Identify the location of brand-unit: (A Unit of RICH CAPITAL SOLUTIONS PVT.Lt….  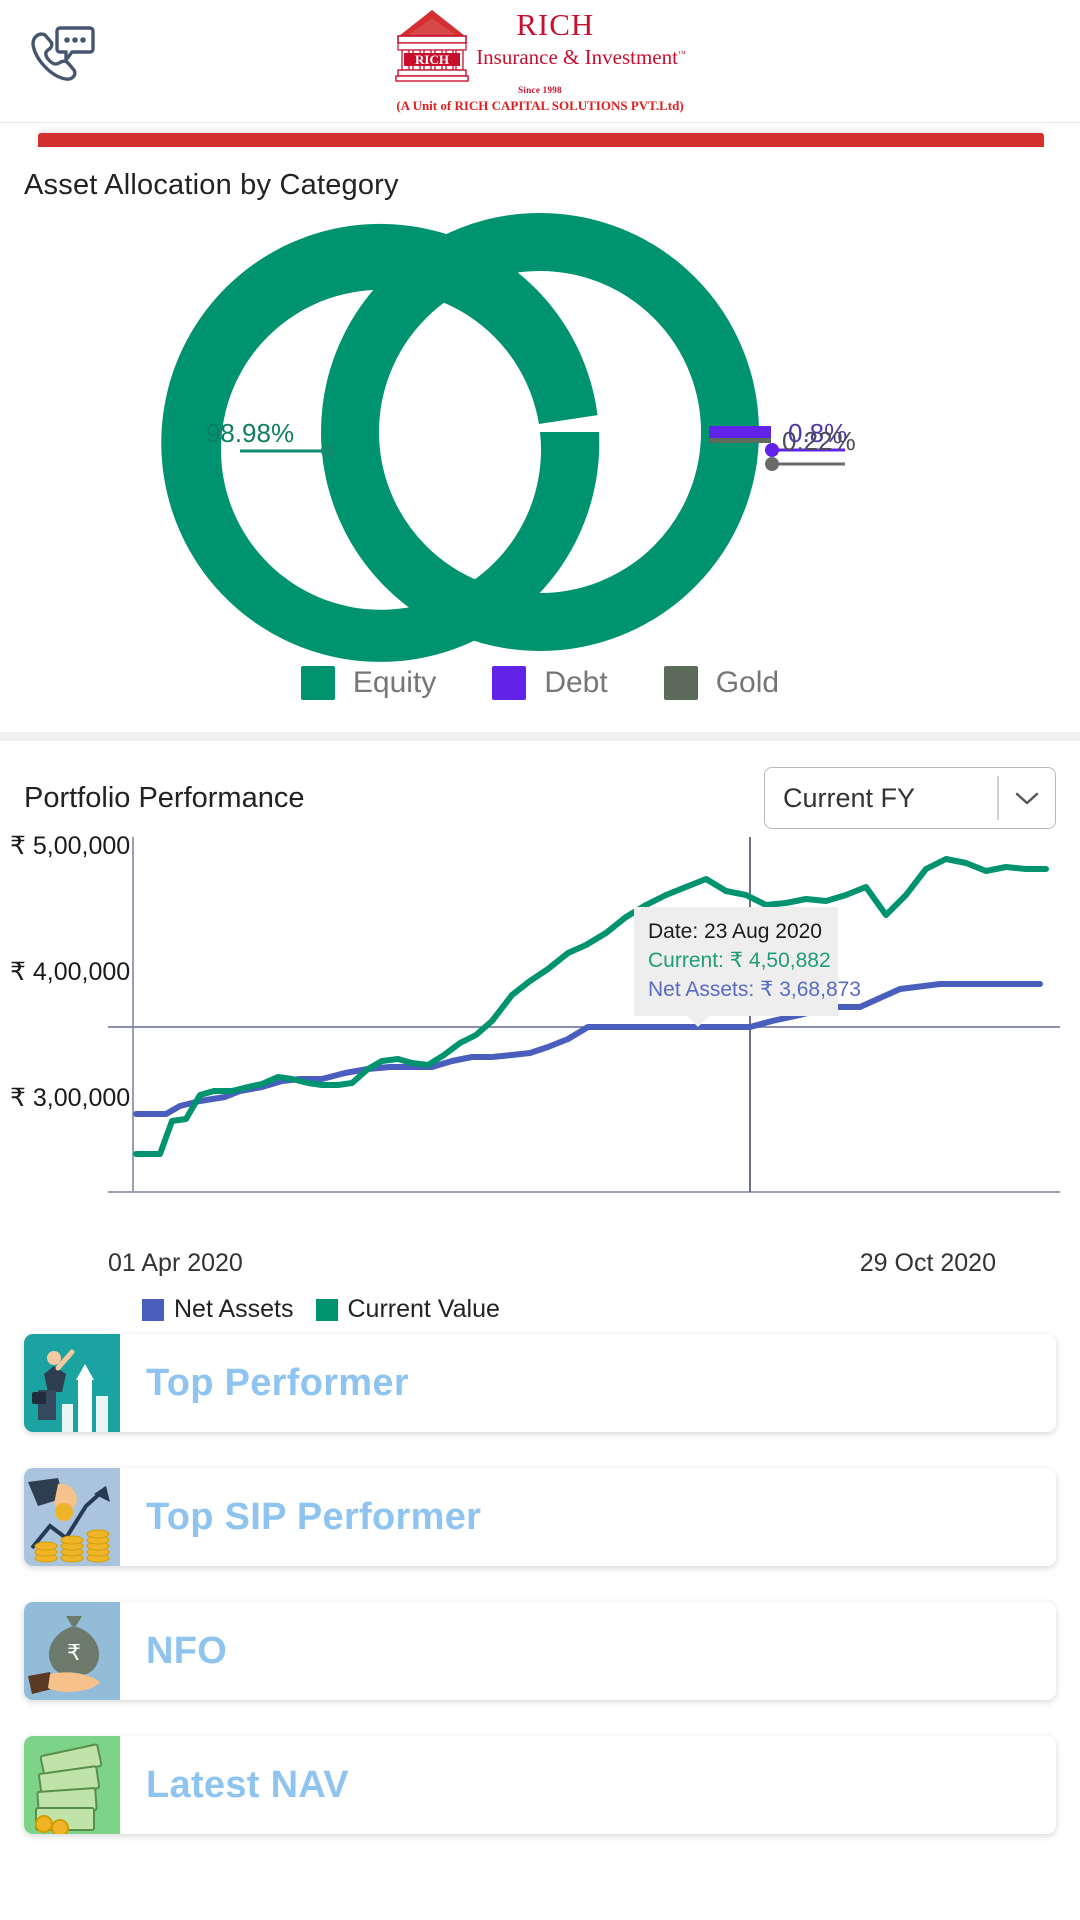
(540, 105).